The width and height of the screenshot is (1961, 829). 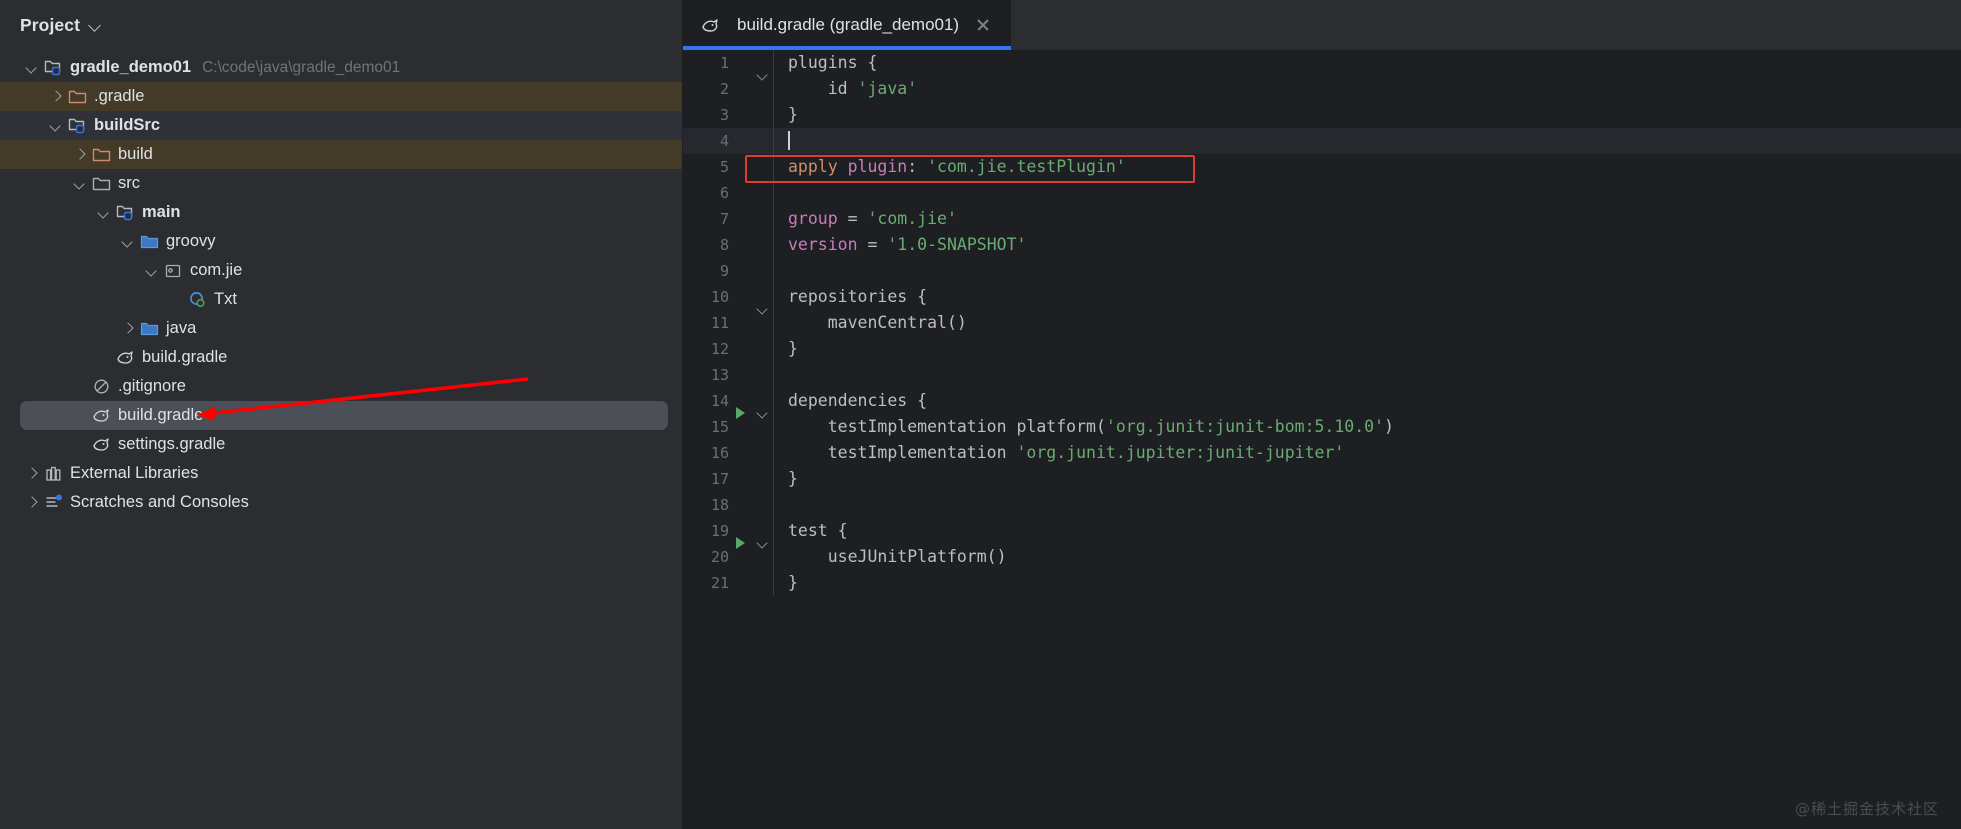 I want to click on package-icon, so click(x=173, y=270).